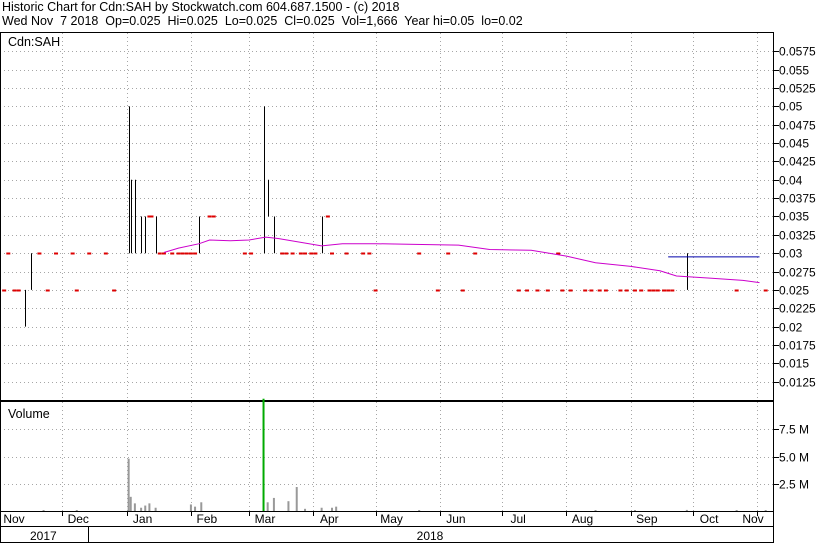  What do you see at coordinates (797, 273) in the screenshot?
I see `y-tick-label: 0.0275` at bounding box center [797, 273].